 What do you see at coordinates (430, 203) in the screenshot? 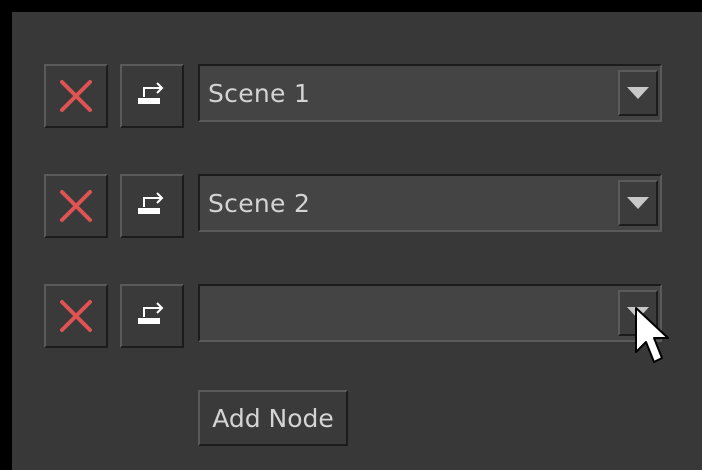
I see `scene-dropdown: Scene 2` at bounding box center [430, 203].